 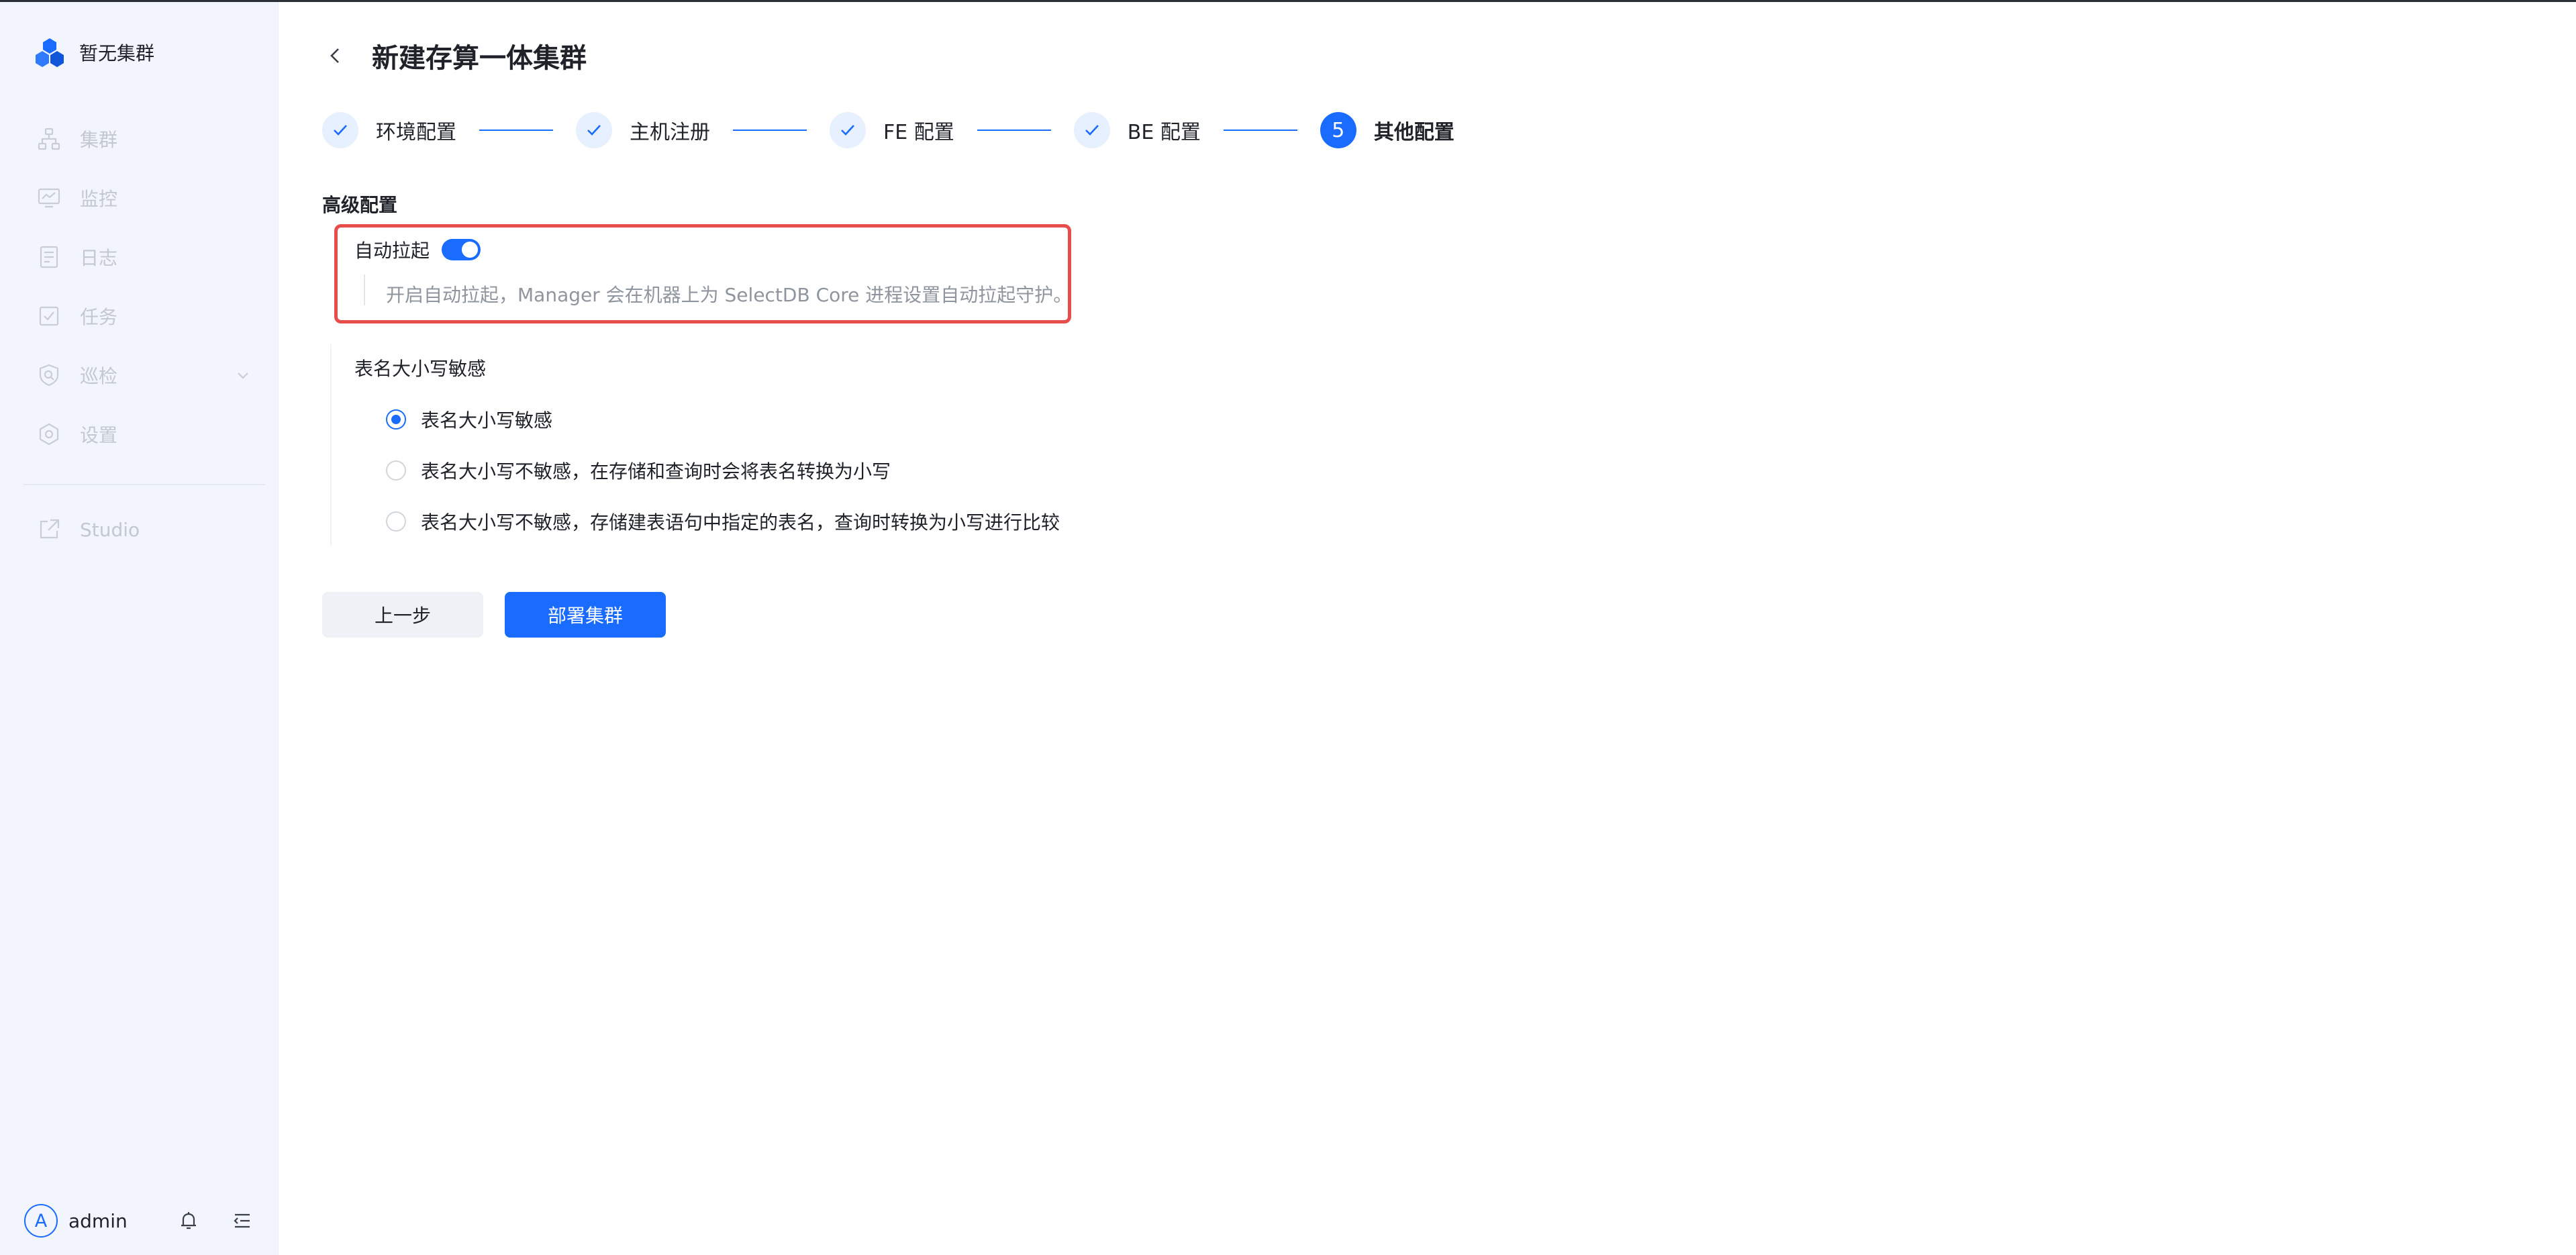 I want to click on step-3: FE 配置, so click(x=892, y=130).